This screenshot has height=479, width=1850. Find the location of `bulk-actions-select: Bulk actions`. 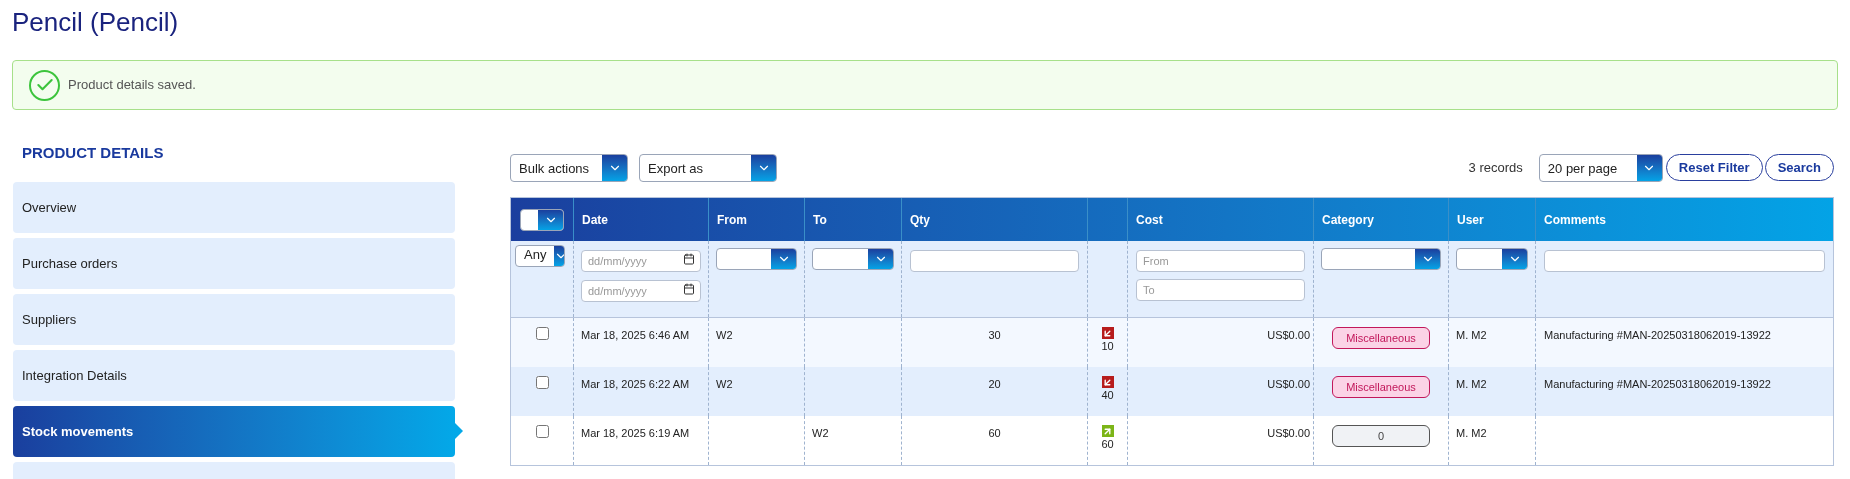

bulk-actions-select: Bulk actions is located at coordinates (569, 167).